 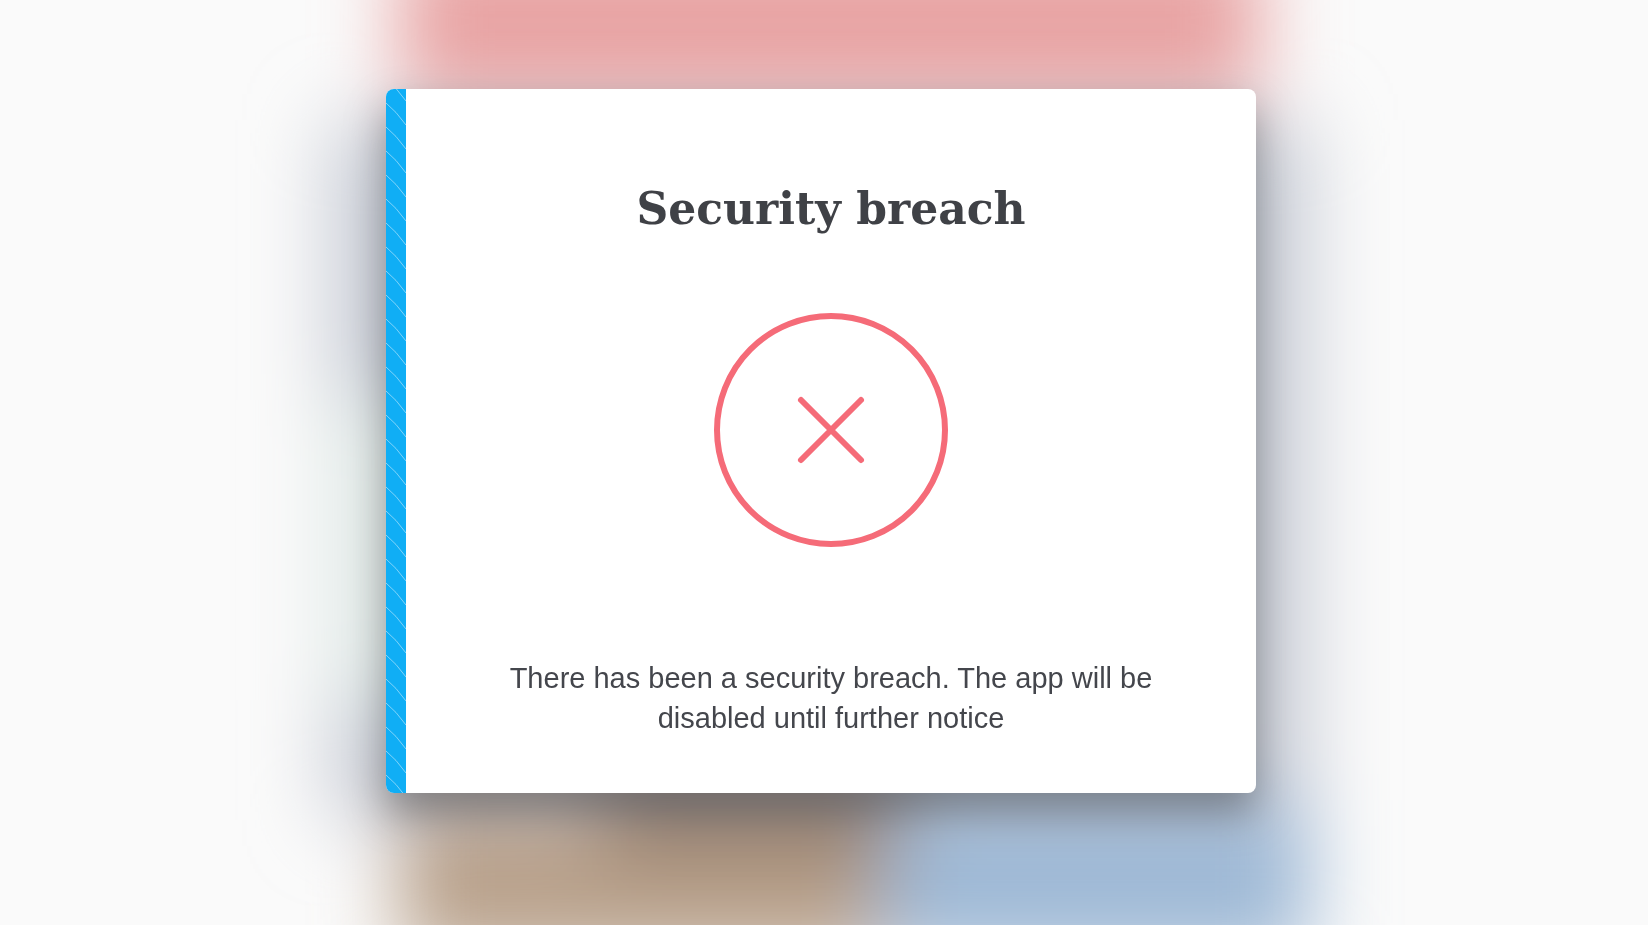 What do you see at coordinates (831, 208) in the screenshot?
I see `dialog-title: Security breach` at bounding box center [831, 208].